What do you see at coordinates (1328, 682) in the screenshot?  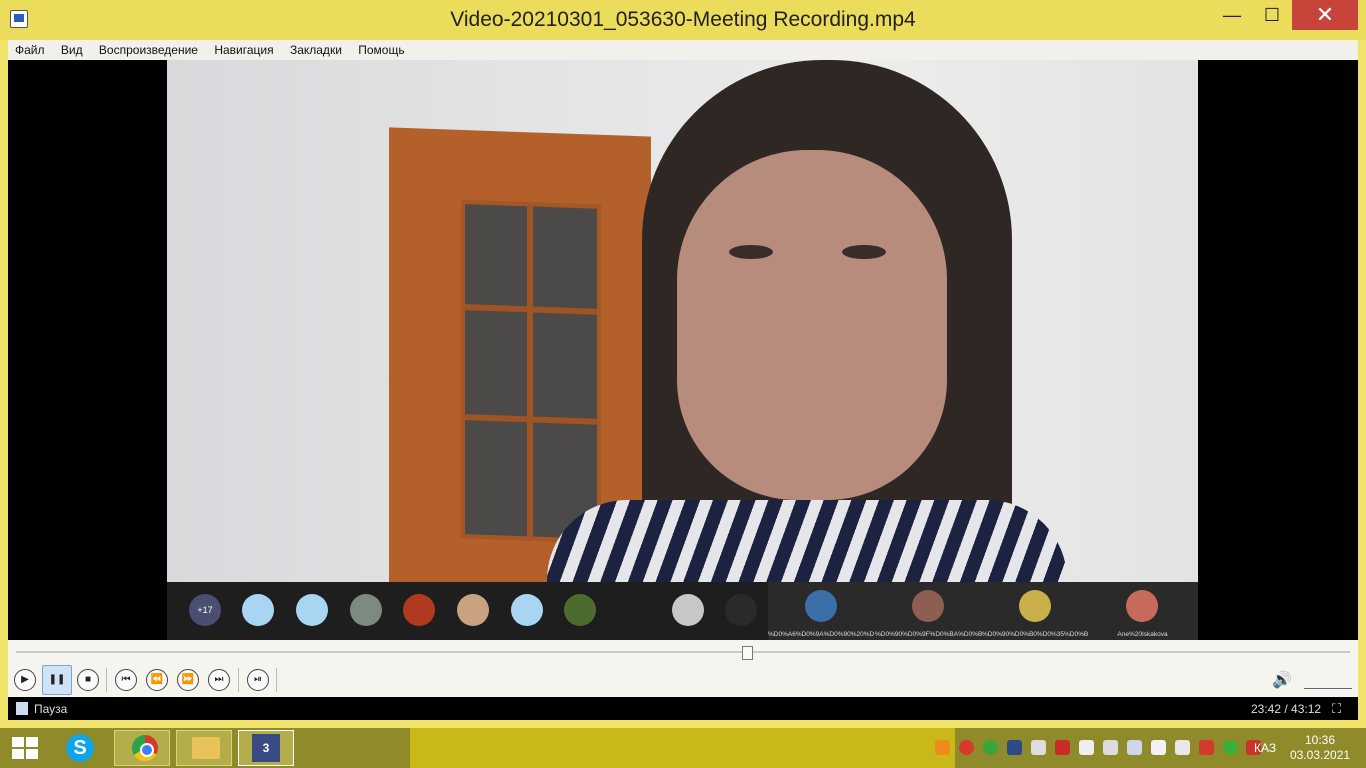 I see `volume-slider` at bounding box center [1328, 682].